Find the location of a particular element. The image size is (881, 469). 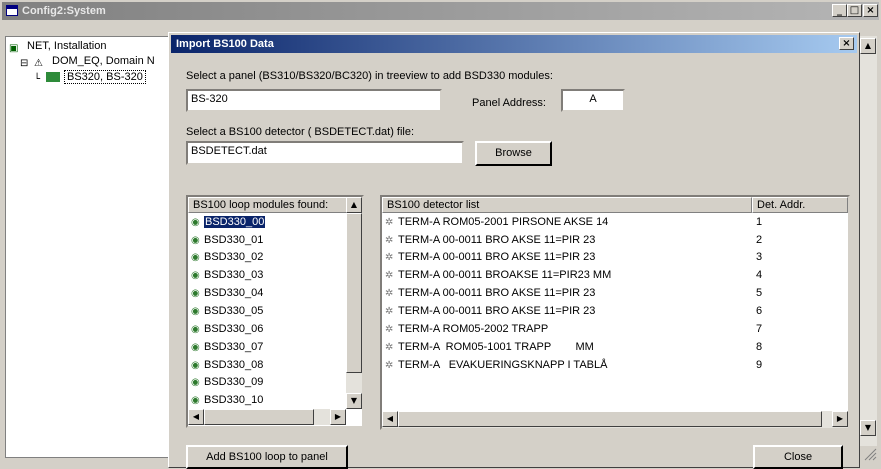

detector-row: ✲ TERM-A 00-0011 BROAKSE 11=PIR23 MM is located at coordinates (498, 275).